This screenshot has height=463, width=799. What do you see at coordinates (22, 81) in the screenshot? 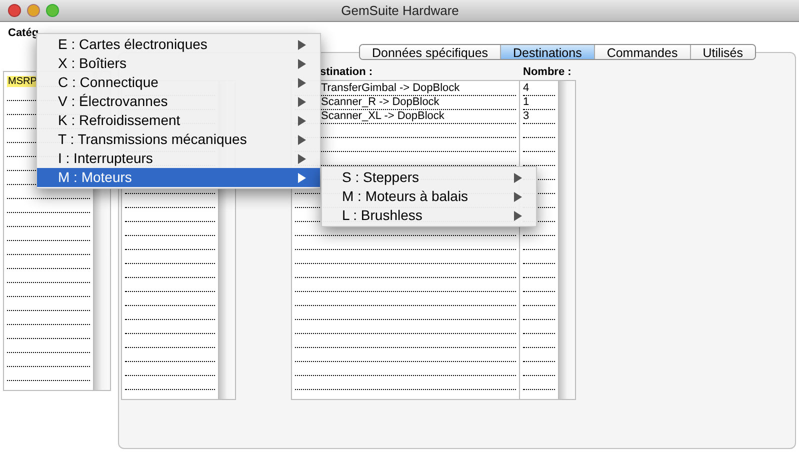
I see `list-item: MSRP` at bounding box center [22, 81].